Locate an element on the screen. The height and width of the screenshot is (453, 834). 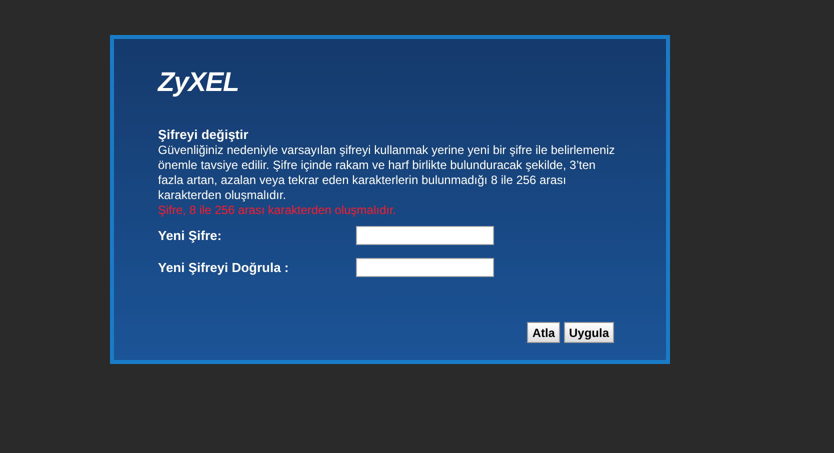
action-button: Uygula is located at coordinates (589, 332).